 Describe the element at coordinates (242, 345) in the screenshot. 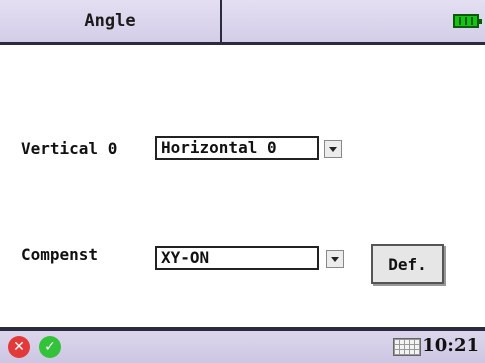

I see `status-bar: ✕ ✓ 10:21` at that location.